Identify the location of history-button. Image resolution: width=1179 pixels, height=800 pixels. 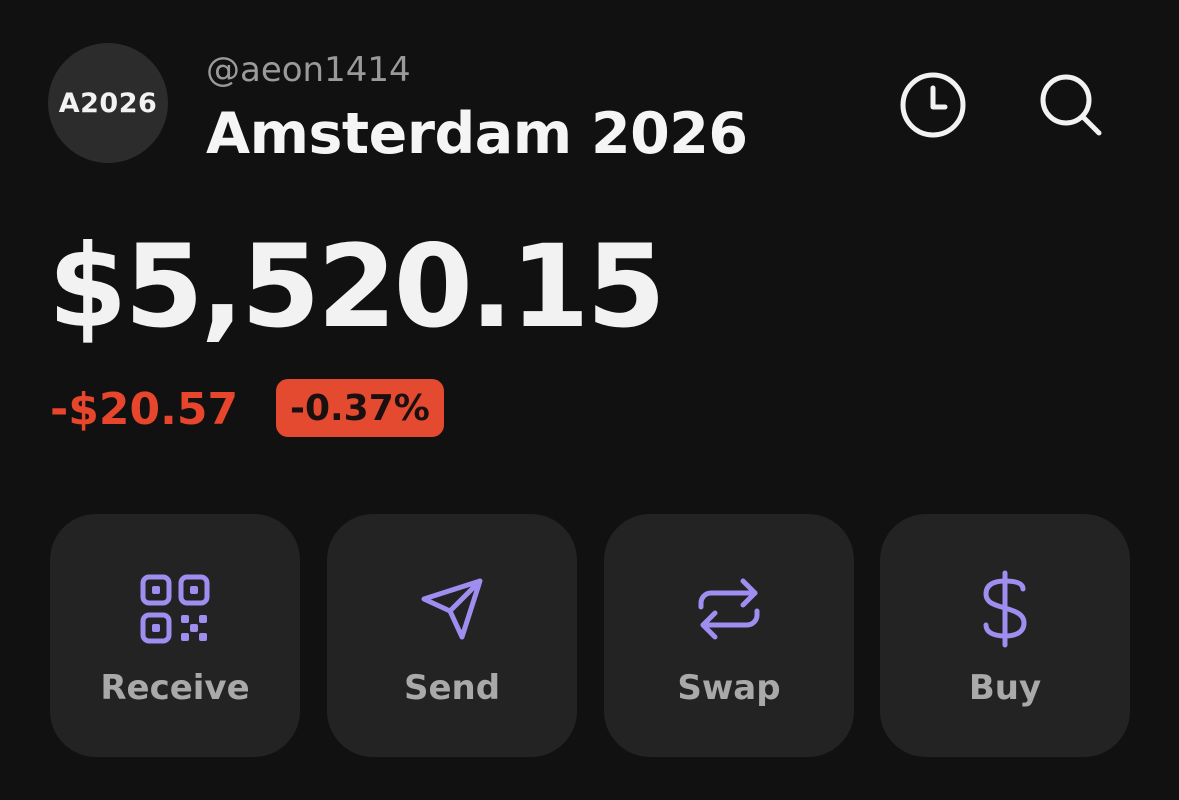
(933, 105).